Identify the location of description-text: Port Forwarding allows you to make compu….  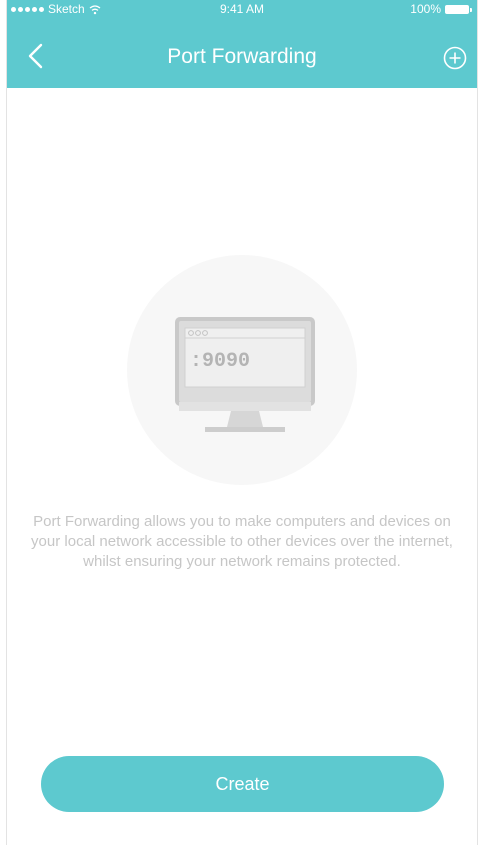
(242, 541).